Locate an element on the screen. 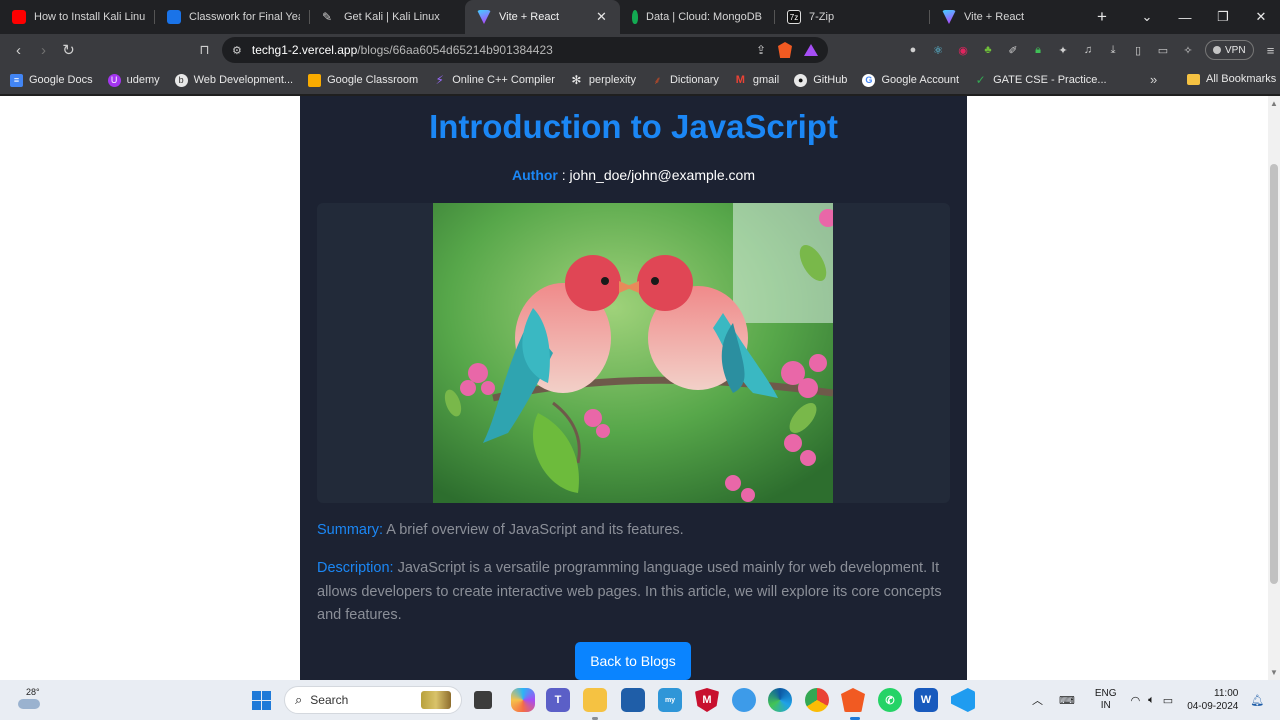 This screenshot has width=1280, height=720. bookmark-google-account: G Google Account is located at coordinates (910, 80).